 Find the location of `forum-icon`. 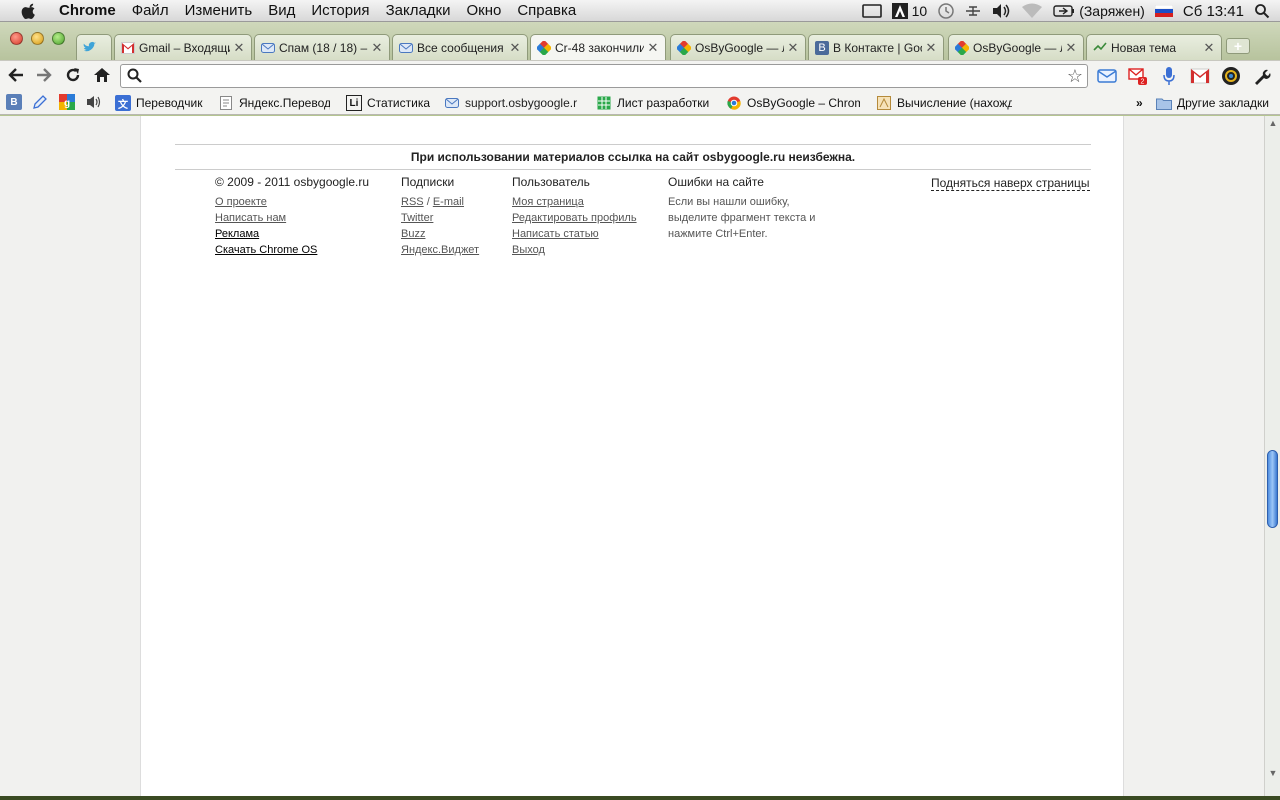

forum-icon is located at coordinates (1100, 48).